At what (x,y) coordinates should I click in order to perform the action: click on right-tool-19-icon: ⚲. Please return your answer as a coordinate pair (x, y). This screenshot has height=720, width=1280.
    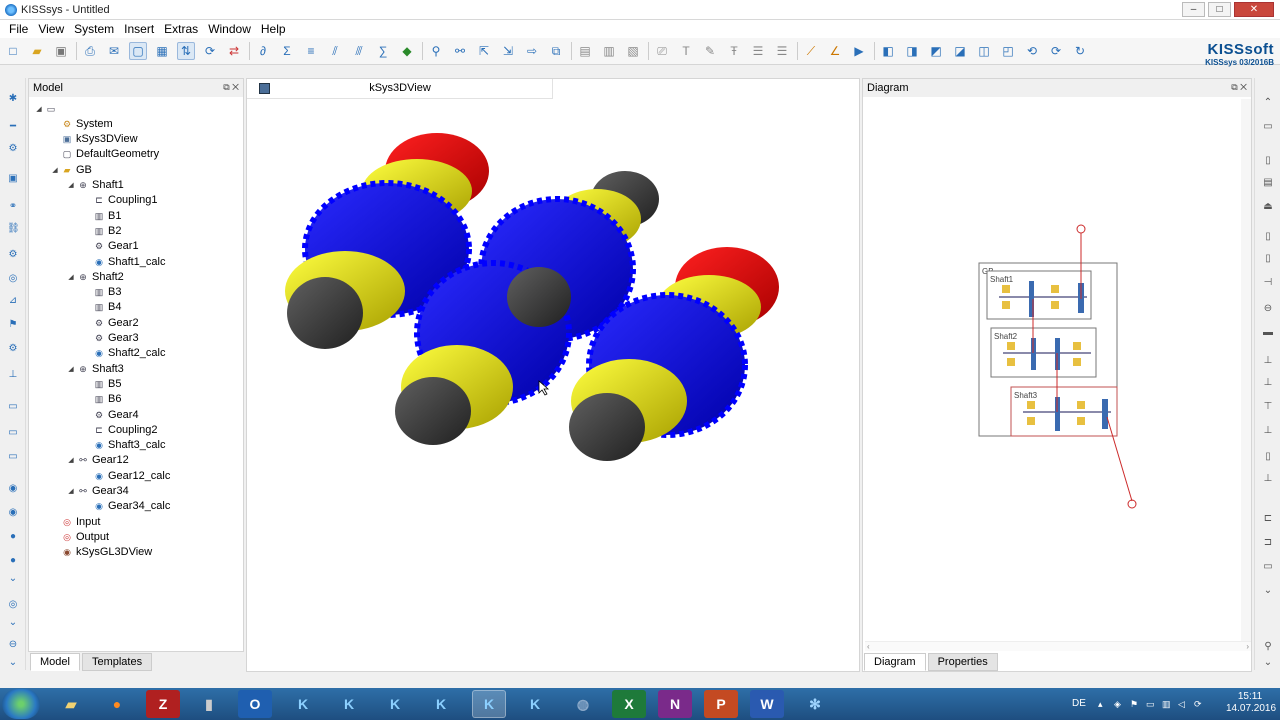
    Looking at the image, I should click on (1268, 647).